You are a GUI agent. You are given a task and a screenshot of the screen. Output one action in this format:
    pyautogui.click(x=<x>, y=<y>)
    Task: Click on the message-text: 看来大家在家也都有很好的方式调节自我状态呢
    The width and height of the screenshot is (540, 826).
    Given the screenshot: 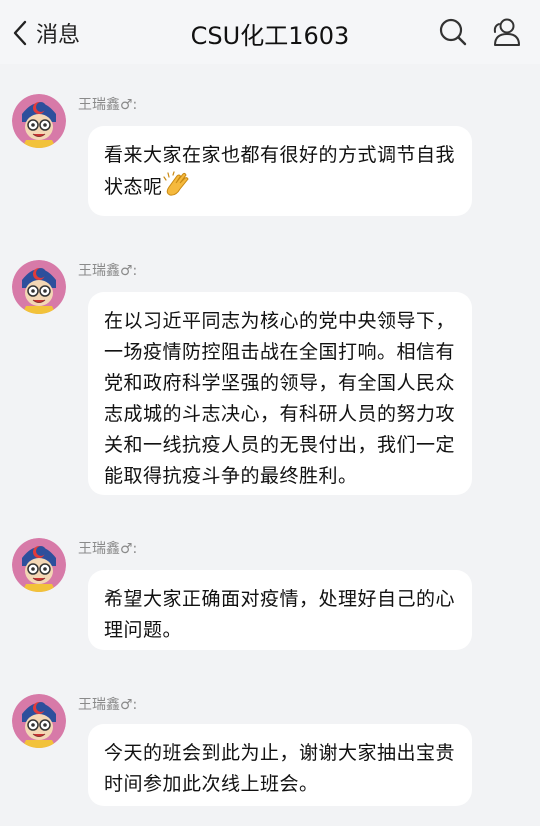 What is the action you would take?
    pyautogui.click(x=280, y=171)
    